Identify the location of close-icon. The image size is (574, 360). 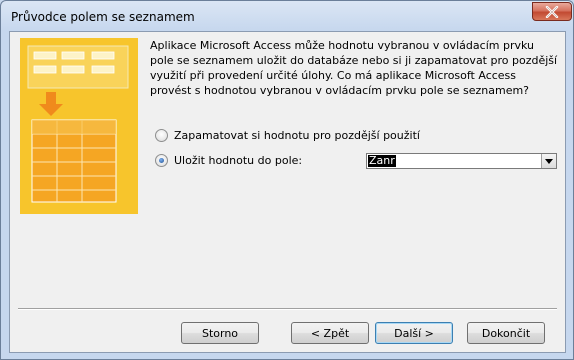
(552, 11).